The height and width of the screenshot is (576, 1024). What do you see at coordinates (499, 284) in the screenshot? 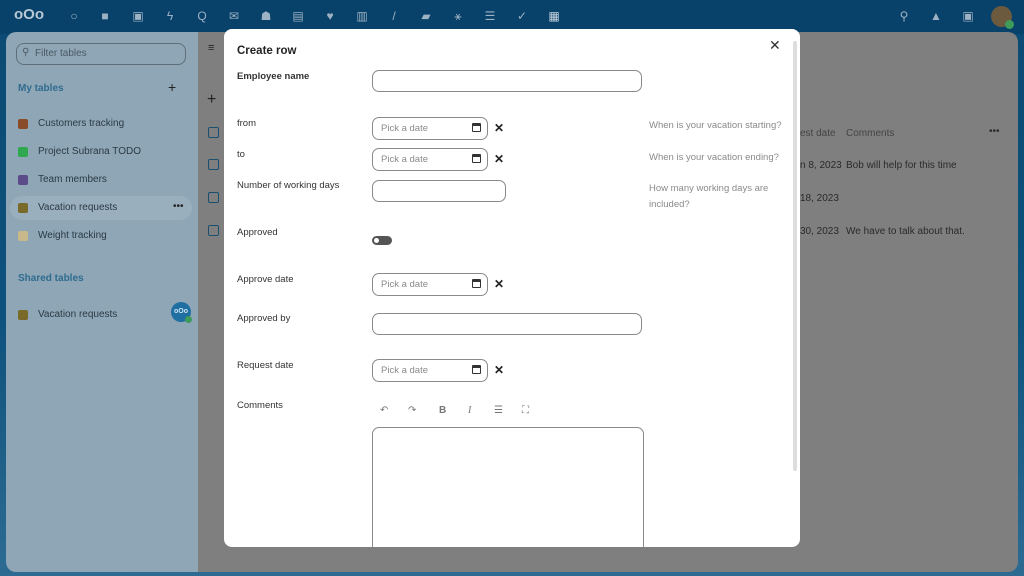
I see `clear-approve-date-icon: ✕` at bounding box center [499, 284].